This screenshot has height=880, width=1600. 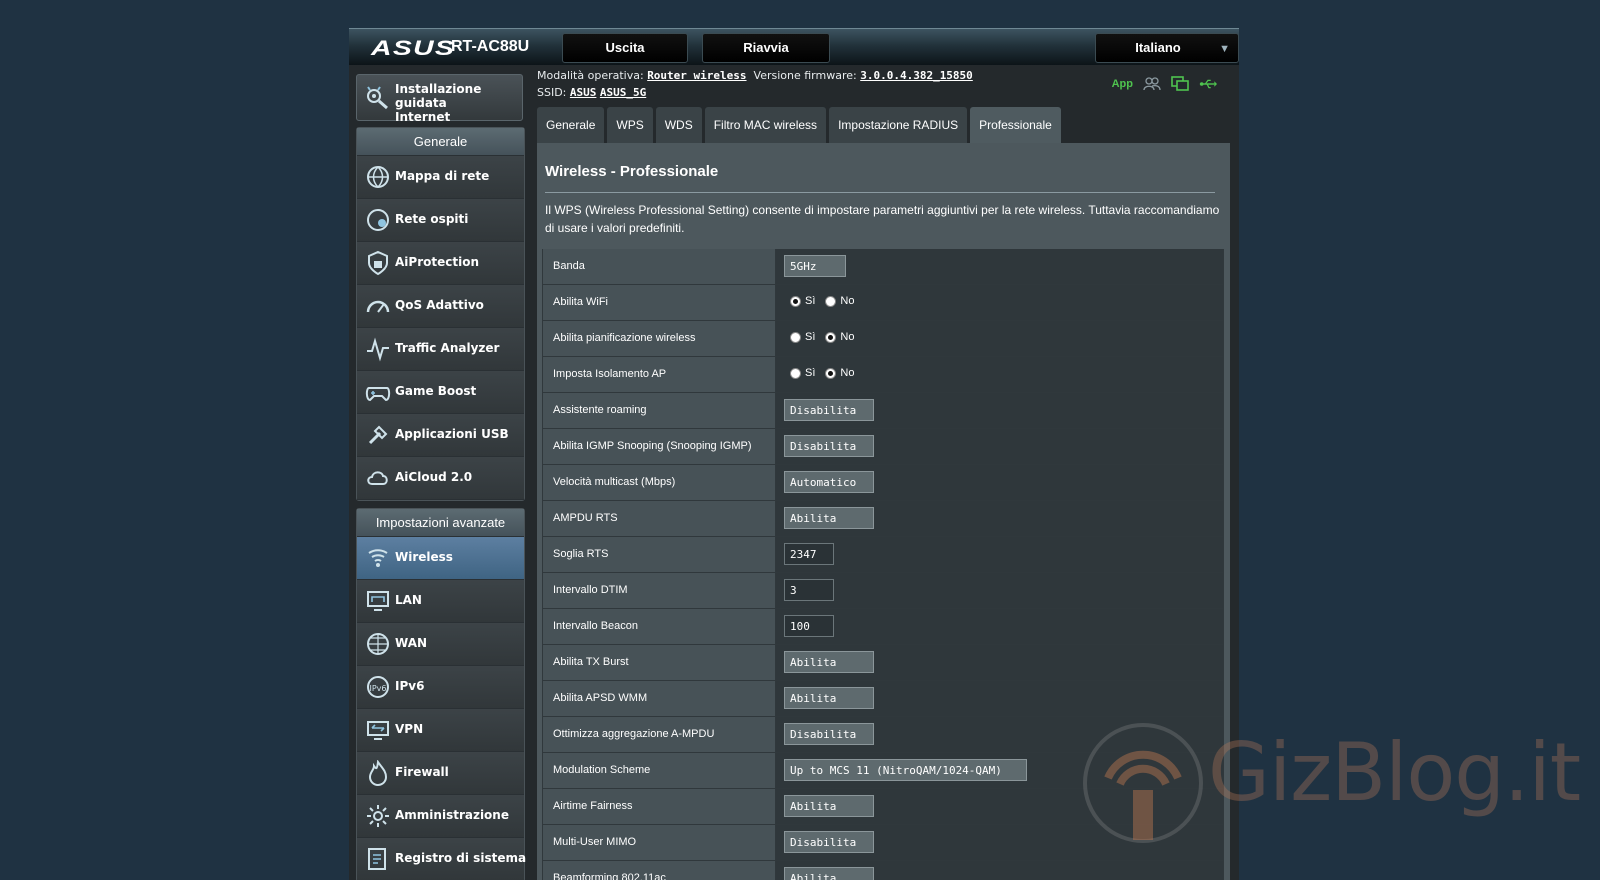 I want to click on setting-input: 2347, so click(x=809, y=554).